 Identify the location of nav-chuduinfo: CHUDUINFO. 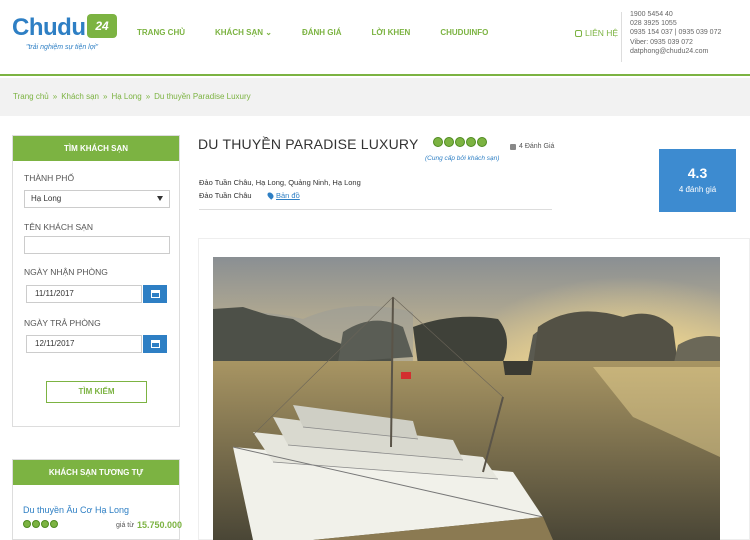
(464, 32).